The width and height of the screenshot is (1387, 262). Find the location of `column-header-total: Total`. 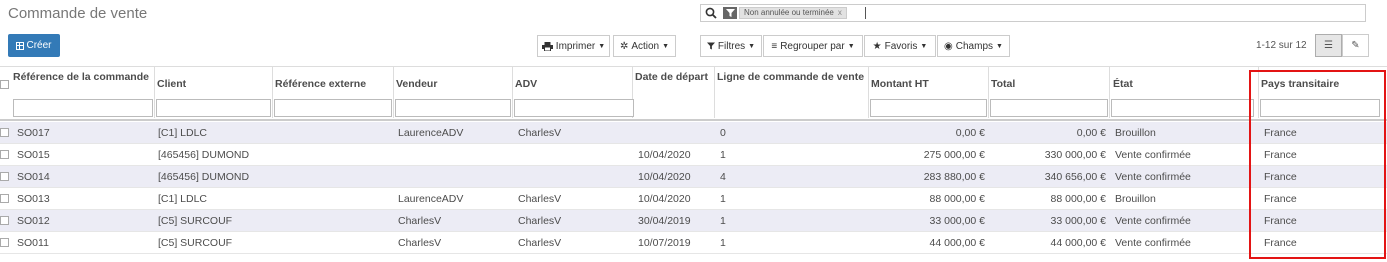

column-header-total: Total is located at coordinates (1003, 84).